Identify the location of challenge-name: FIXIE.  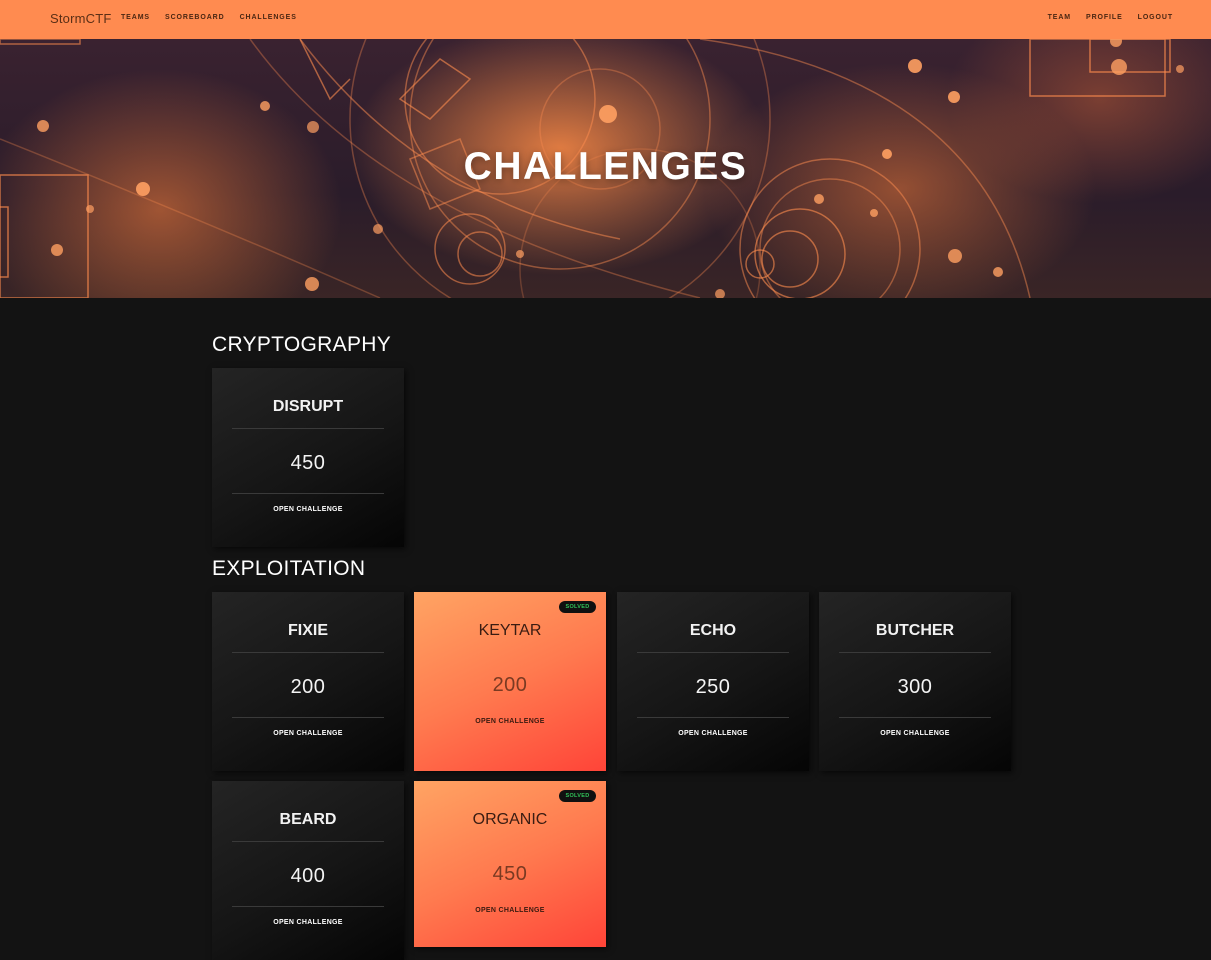
(307, 630).